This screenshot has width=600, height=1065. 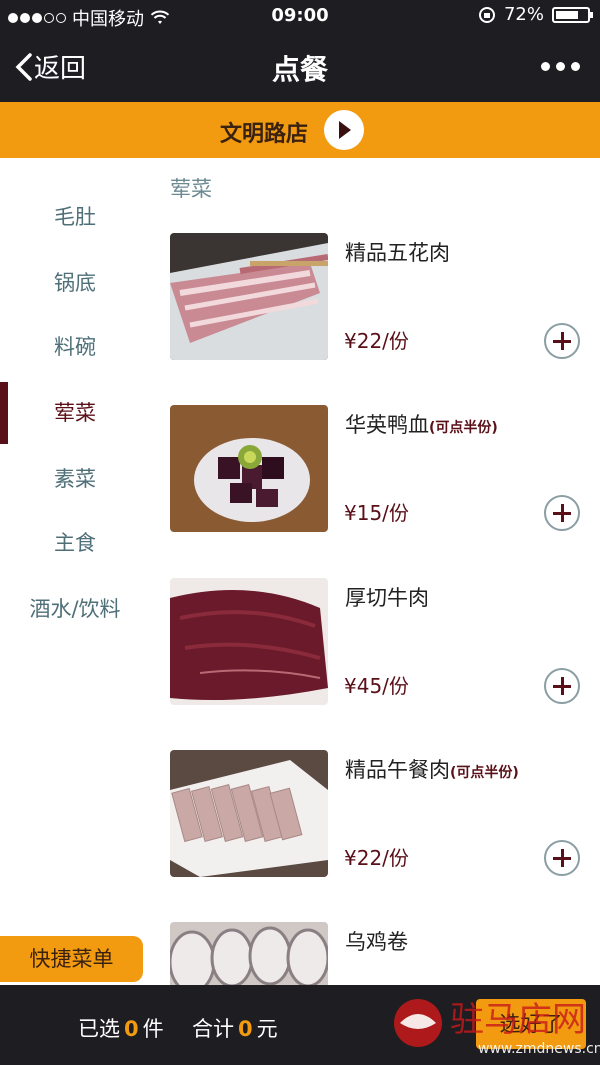 I want to click on sidebar-item-category: 荤菜, so click(x=75, y=413).